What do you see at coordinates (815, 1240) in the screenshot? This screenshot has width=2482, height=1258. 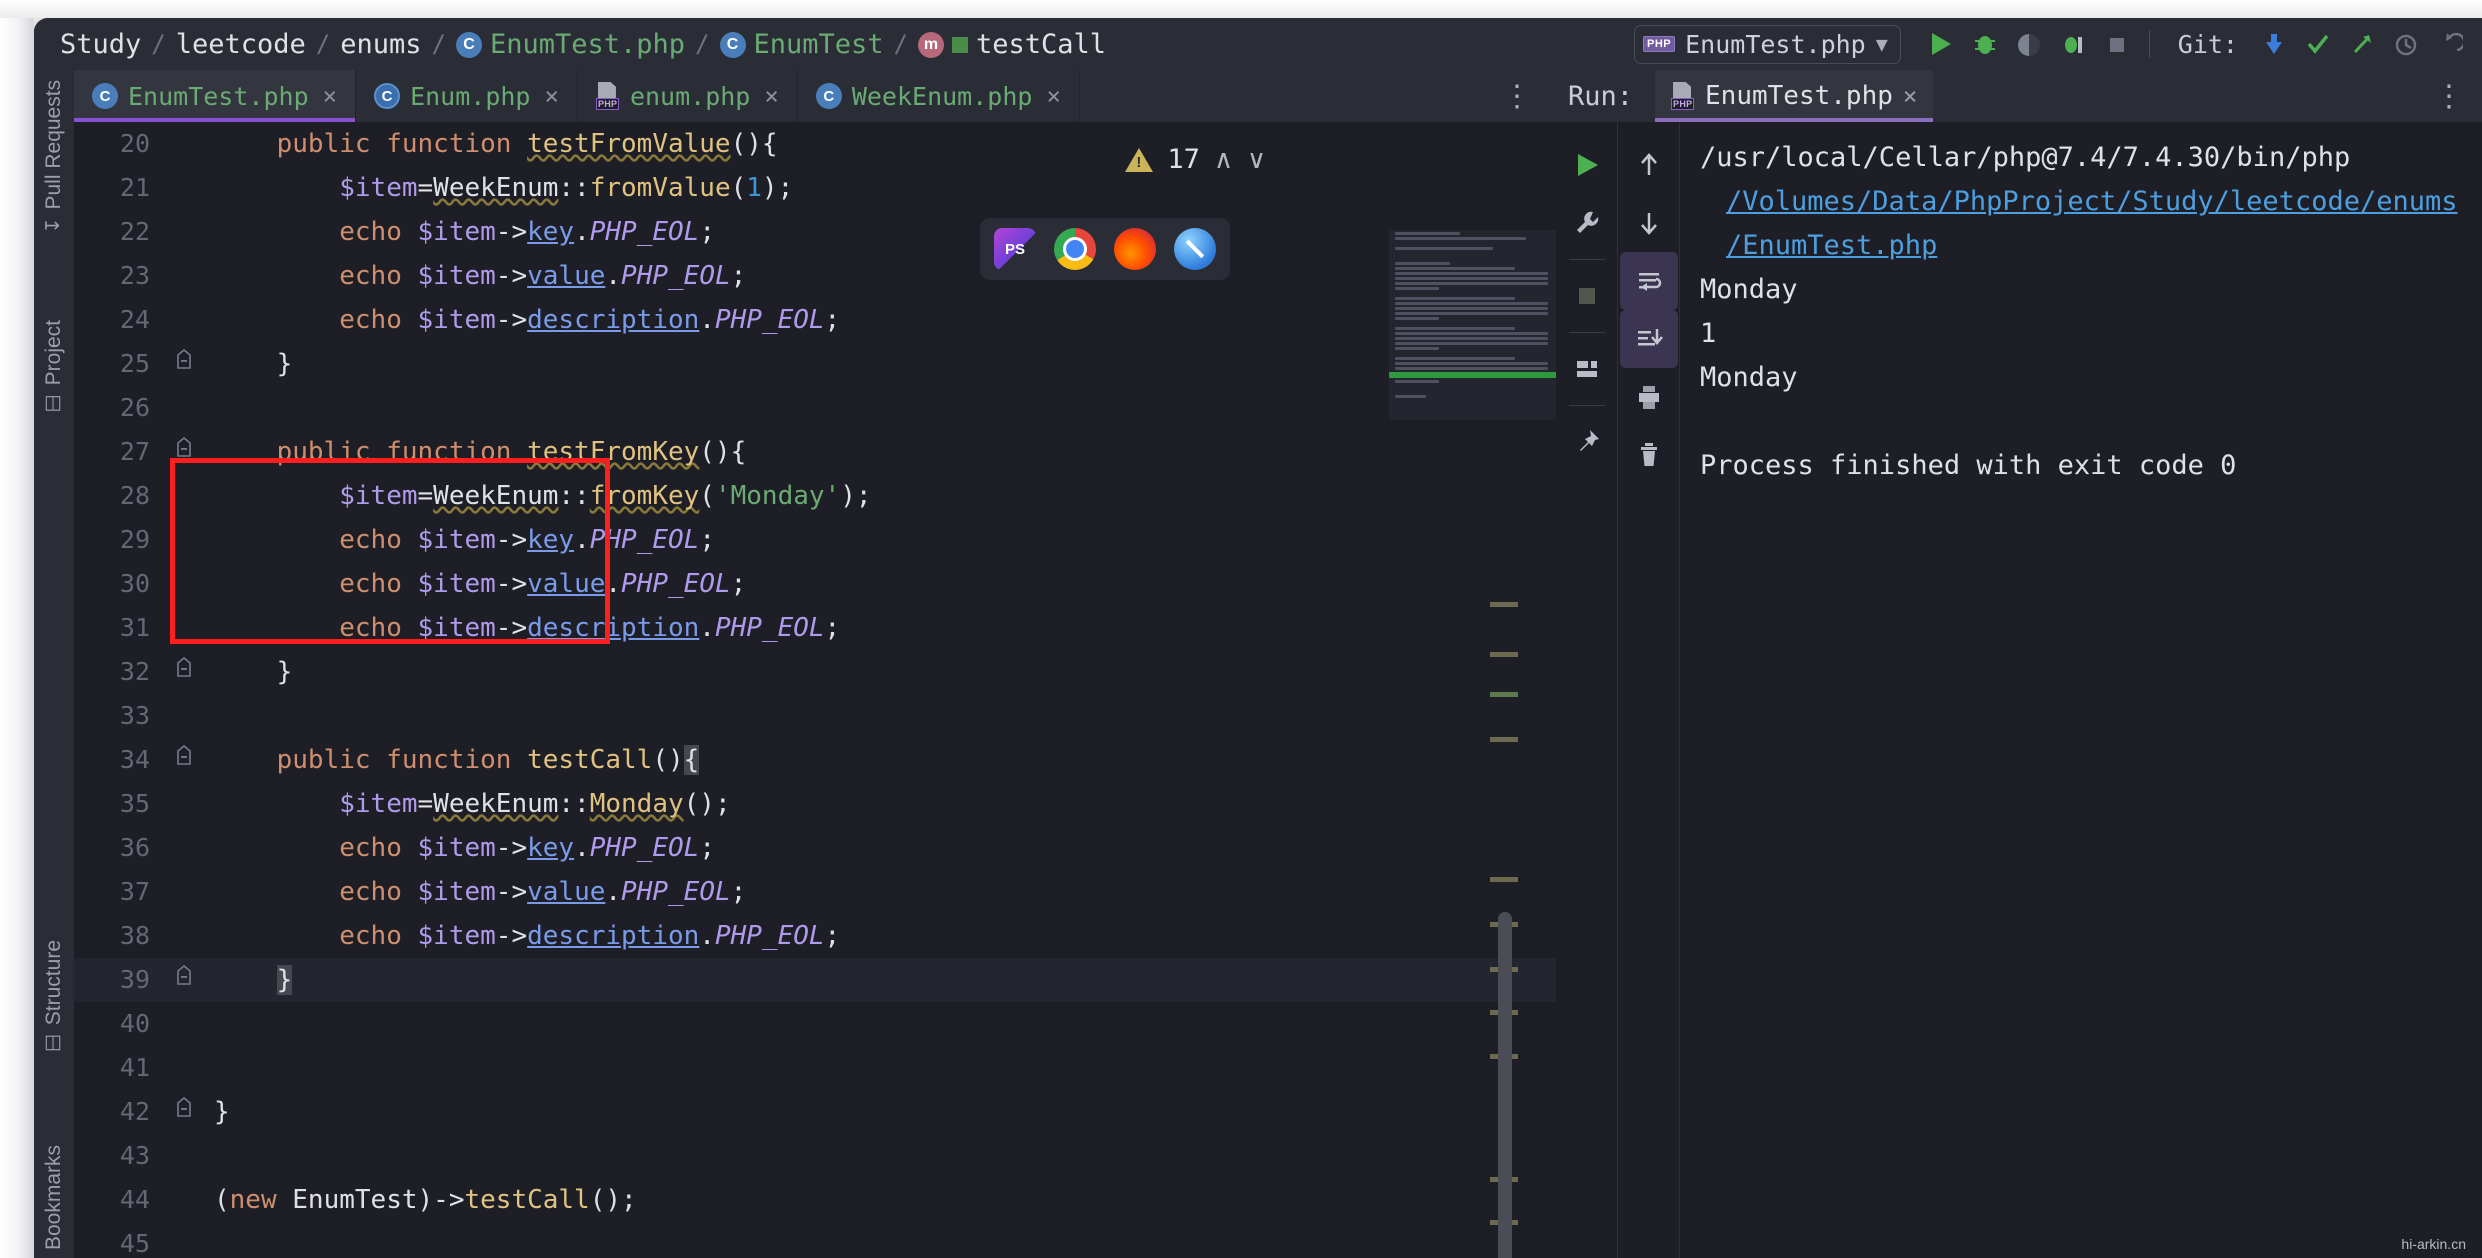 I see `code-line: 45` at bounding box center [815, 1240].